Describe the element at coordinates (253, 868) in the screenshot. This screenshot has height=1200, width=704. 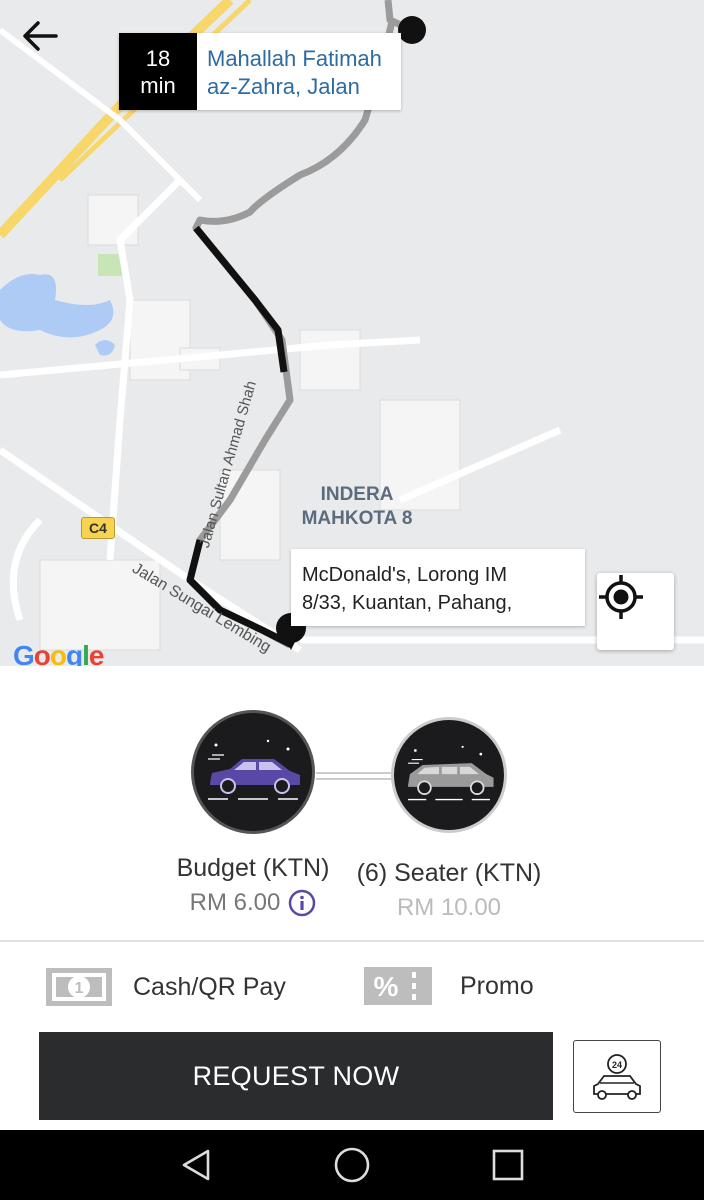
I see `vehicle-name: Budget (KTN)` at that location.